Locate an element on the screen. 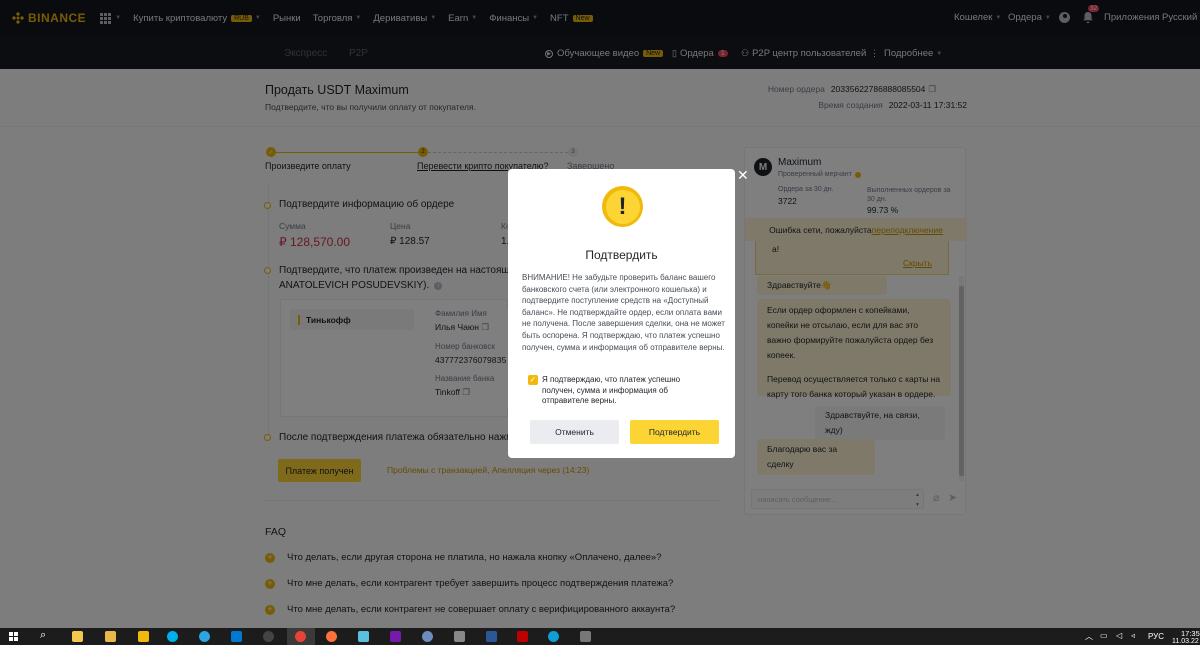 Image resolution: width=1200 pixels, height=645 pixels. clock-time: 17:35 is located at coordinates (1190, 633).